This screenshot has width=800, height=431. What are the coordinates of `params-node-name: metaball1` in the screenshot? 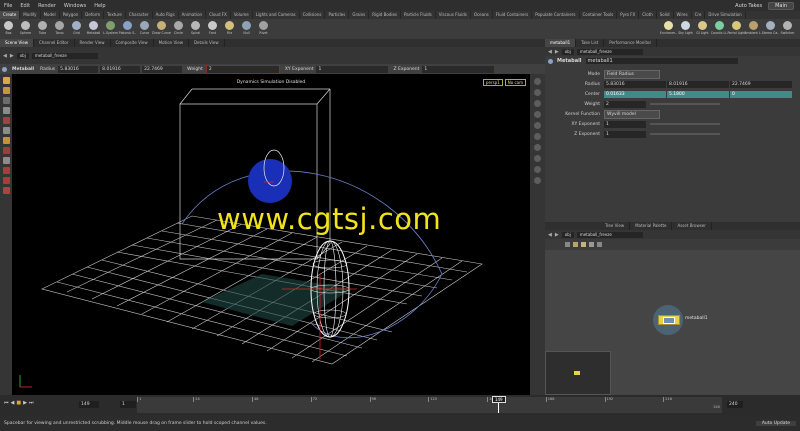 It's located at (661, 61).